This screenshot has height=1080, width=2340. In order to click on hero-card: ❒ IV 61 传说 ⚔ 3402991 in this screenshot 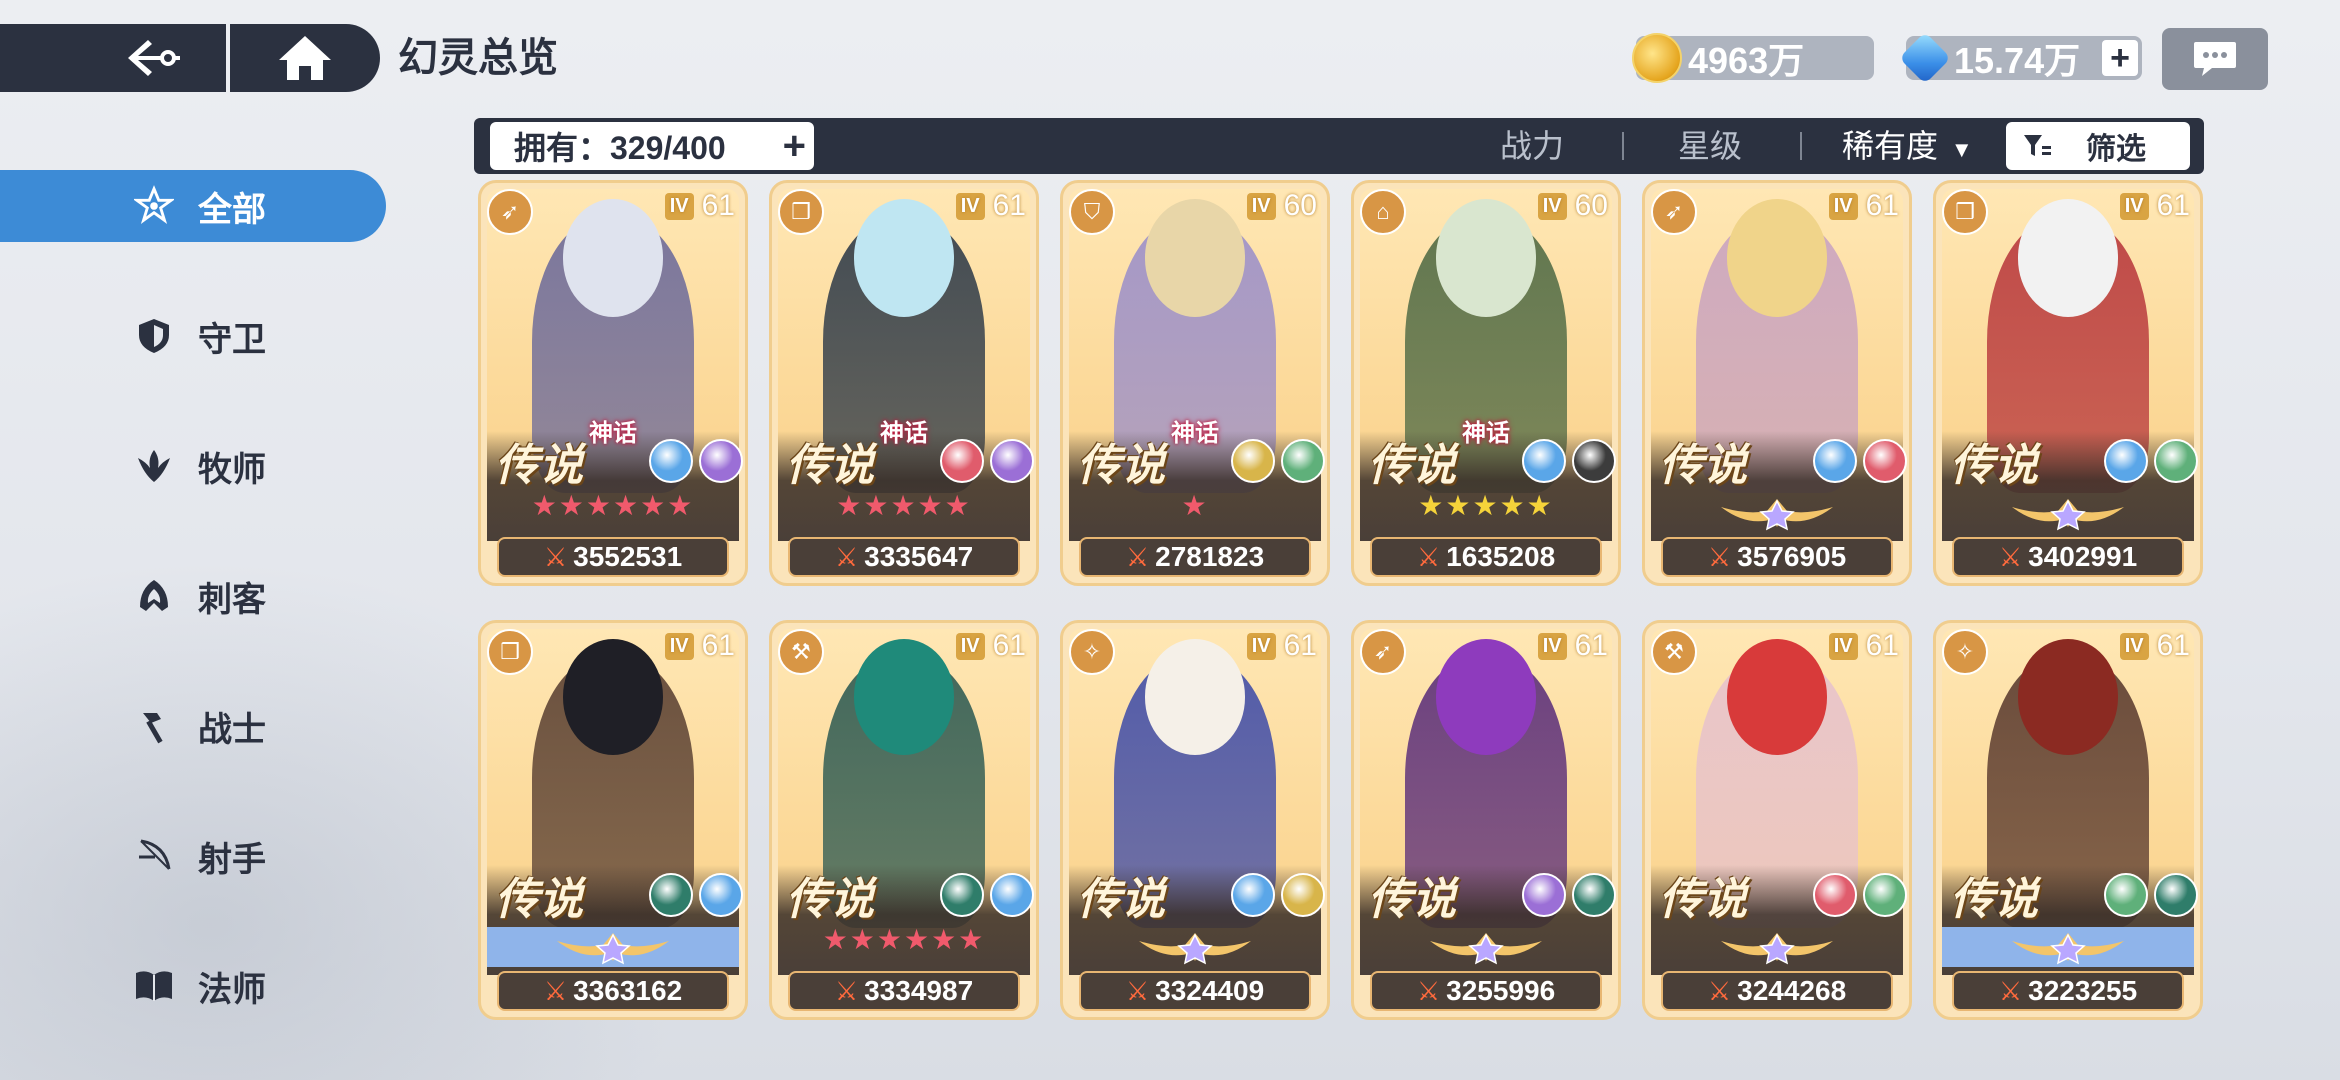, I will do `click(2068, 383)`.